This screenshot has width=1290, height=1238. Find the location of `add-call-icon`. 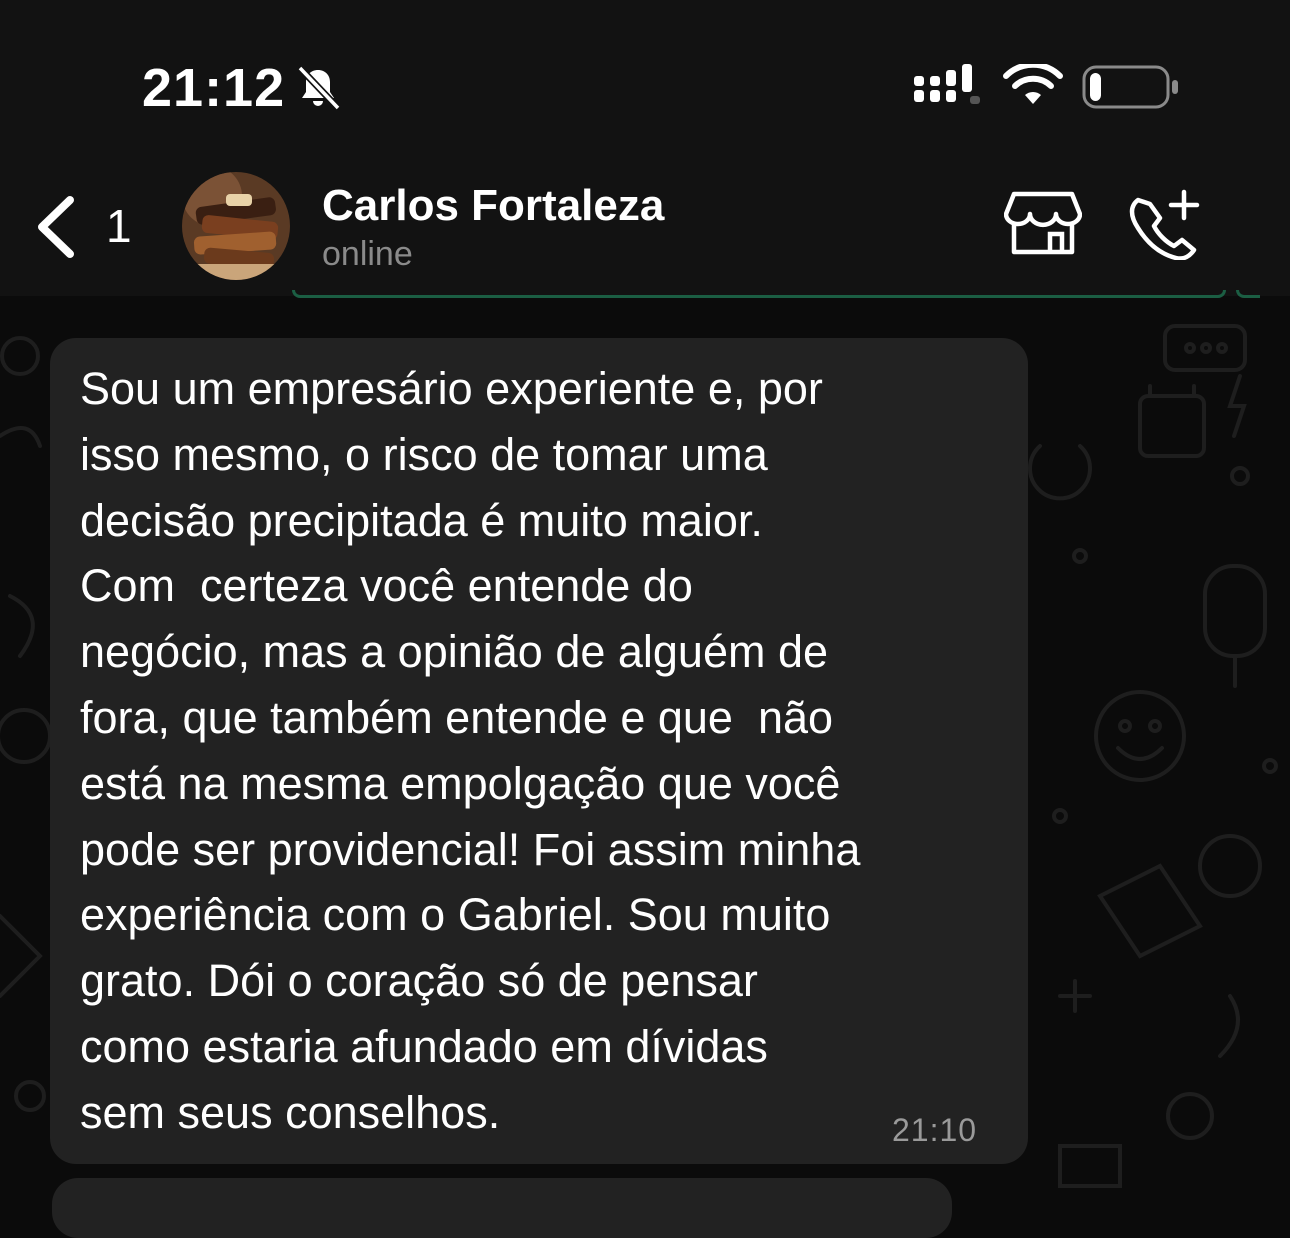

add-call-icon is located at coordinates (1164, 224).